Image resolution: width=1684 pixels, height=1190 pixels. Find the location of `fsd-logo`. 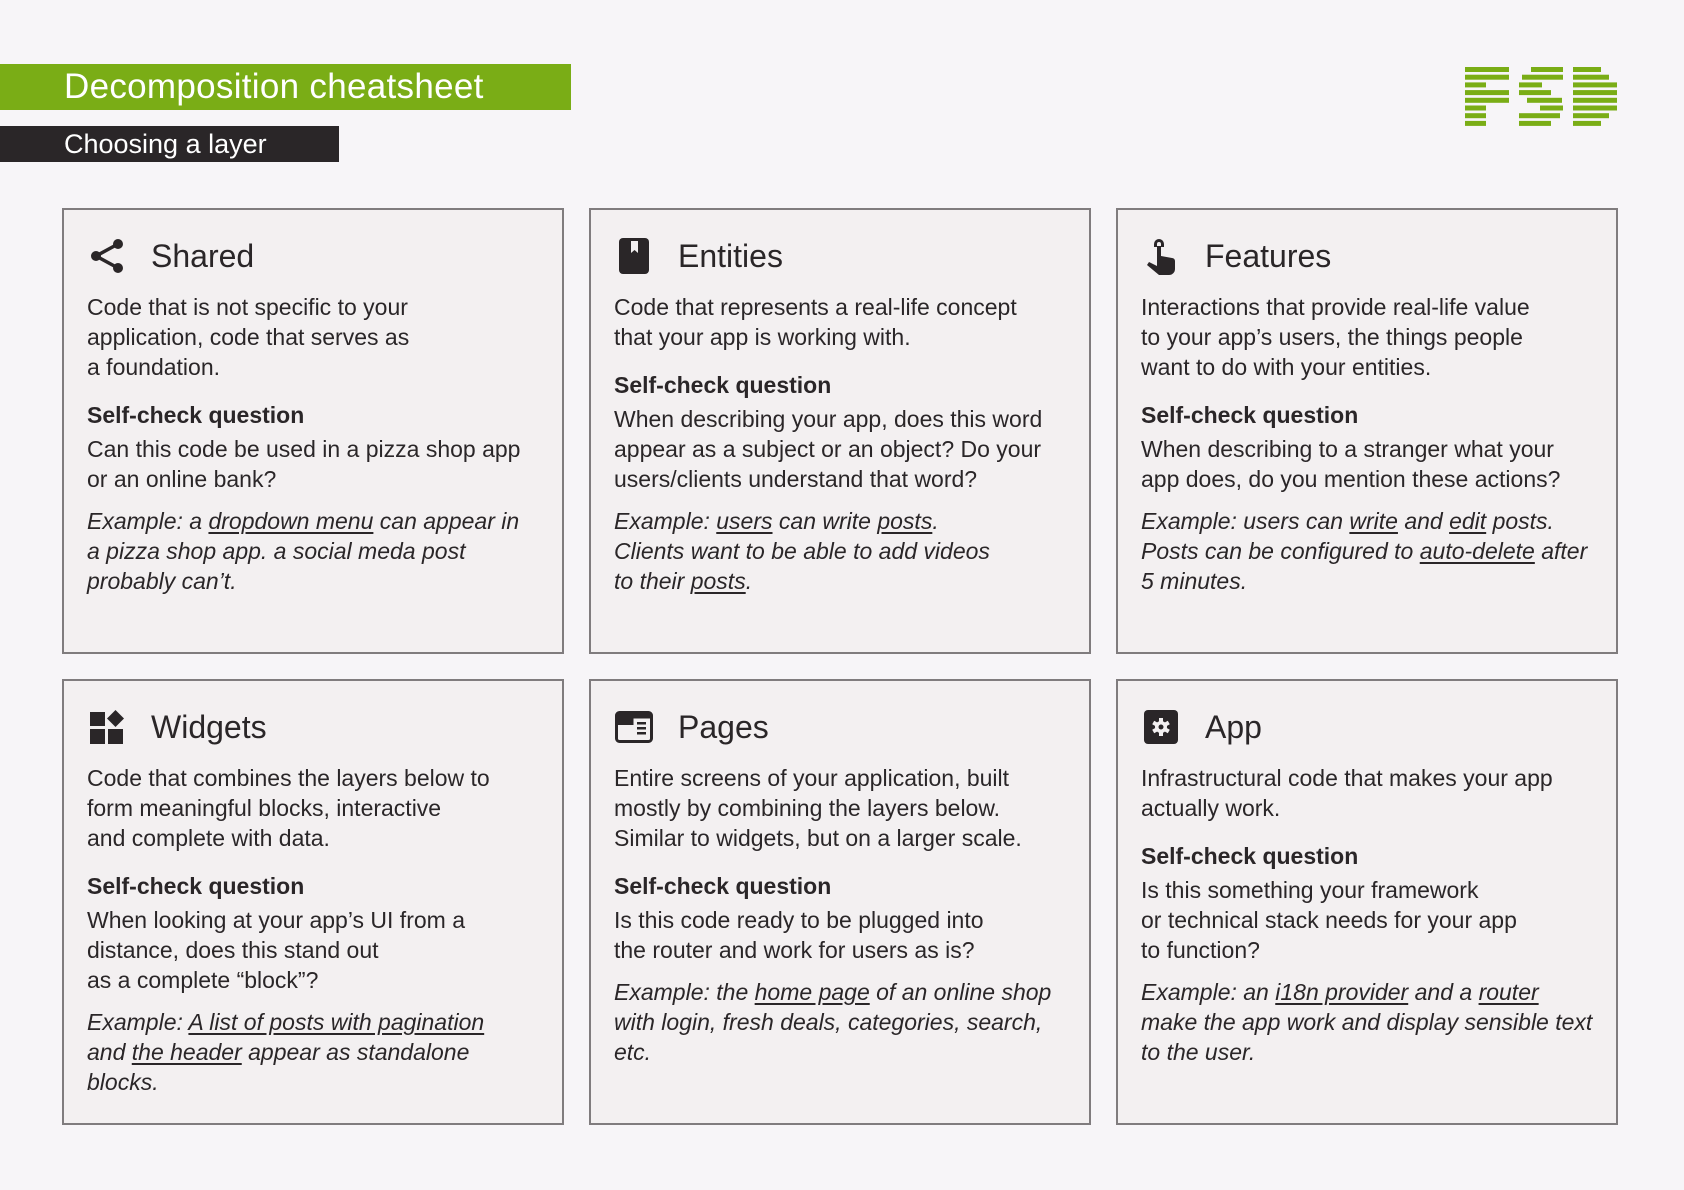

fsd-logo is located at coordinates (1541, 96).